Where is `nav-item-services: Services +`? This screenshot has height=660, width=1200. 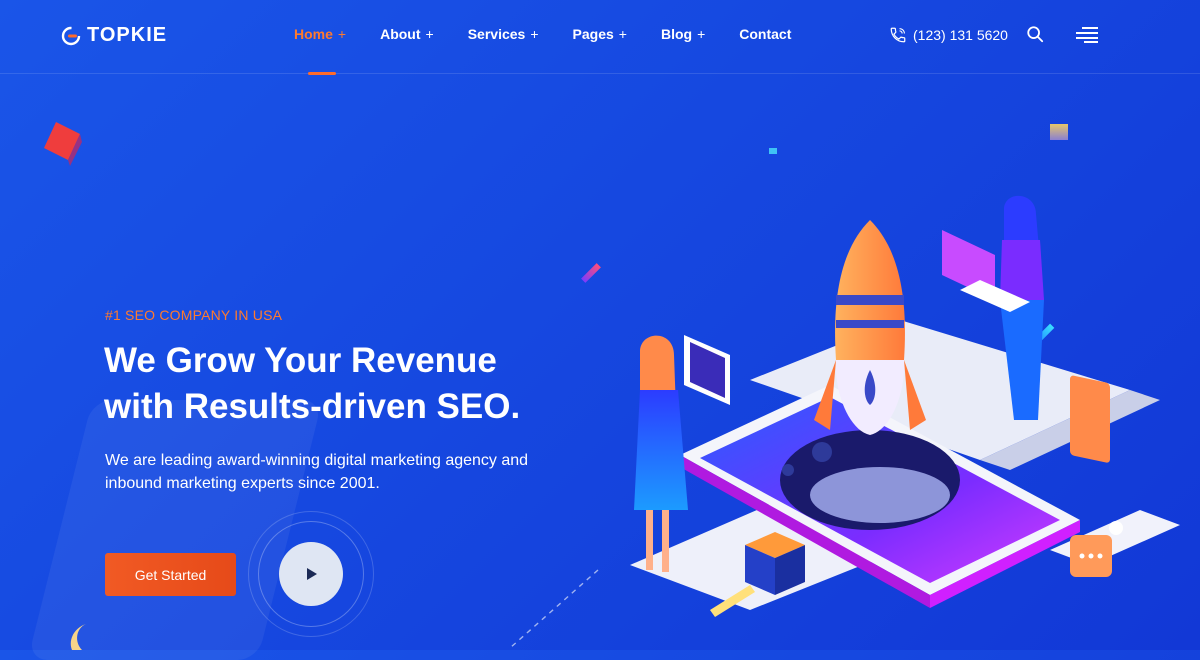 nav-item-services: Services + is located at coordinates (503, 34).